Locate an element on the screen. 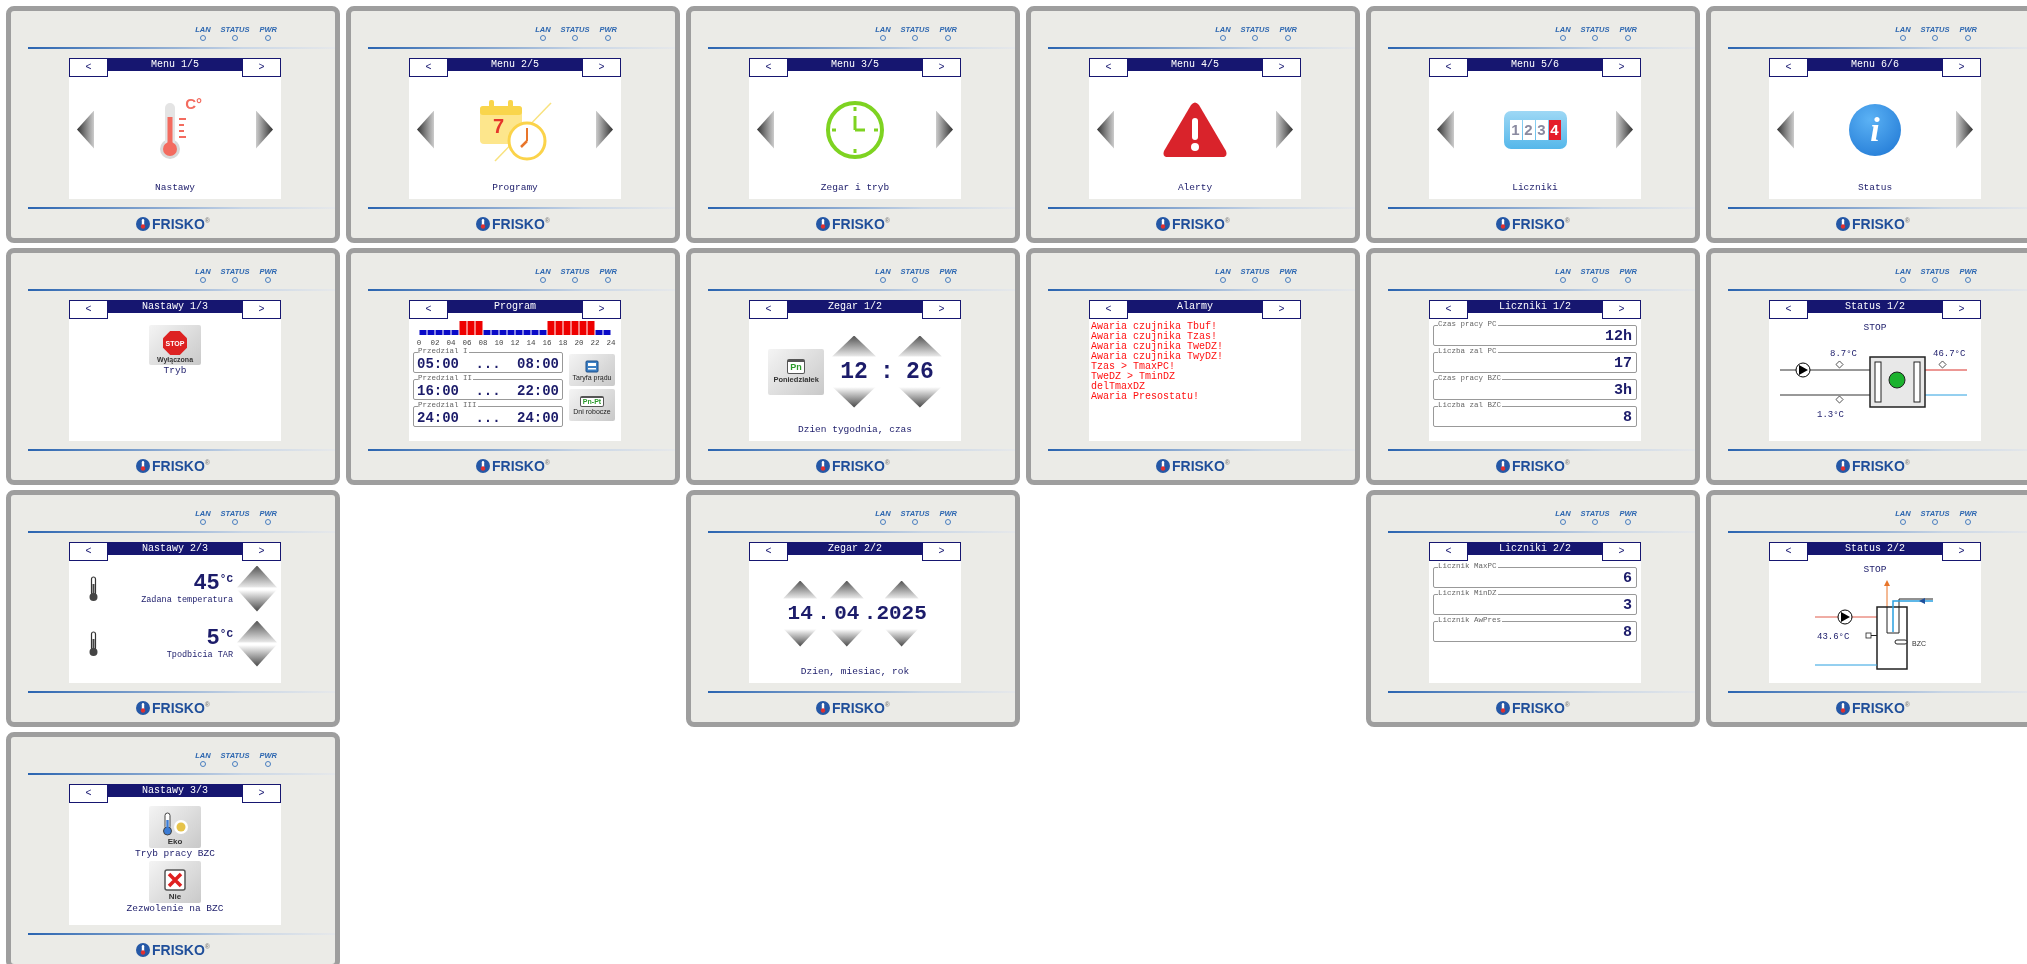 The image size is (2027, 964). alarm-message: Awaria czujnika TweDZ! is located at coordinates (1158, 347).